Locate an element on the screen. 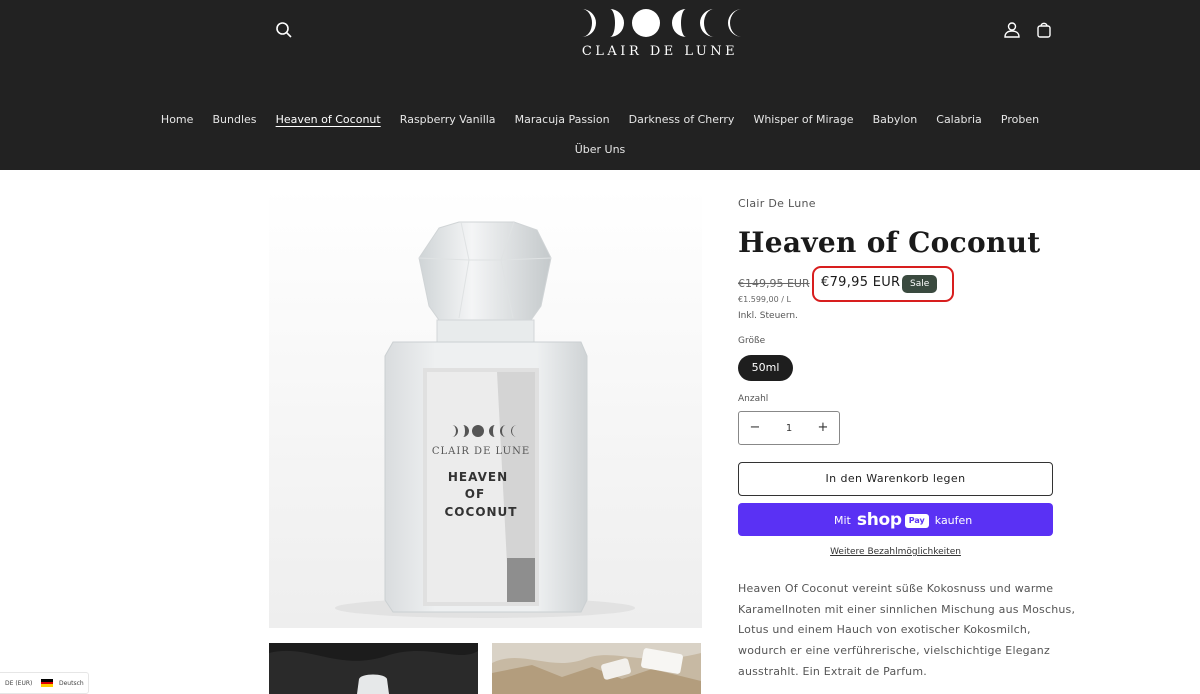 The image size is (1200, 694). shop-pay-badge: Pay is located at coordinates (916, 520).